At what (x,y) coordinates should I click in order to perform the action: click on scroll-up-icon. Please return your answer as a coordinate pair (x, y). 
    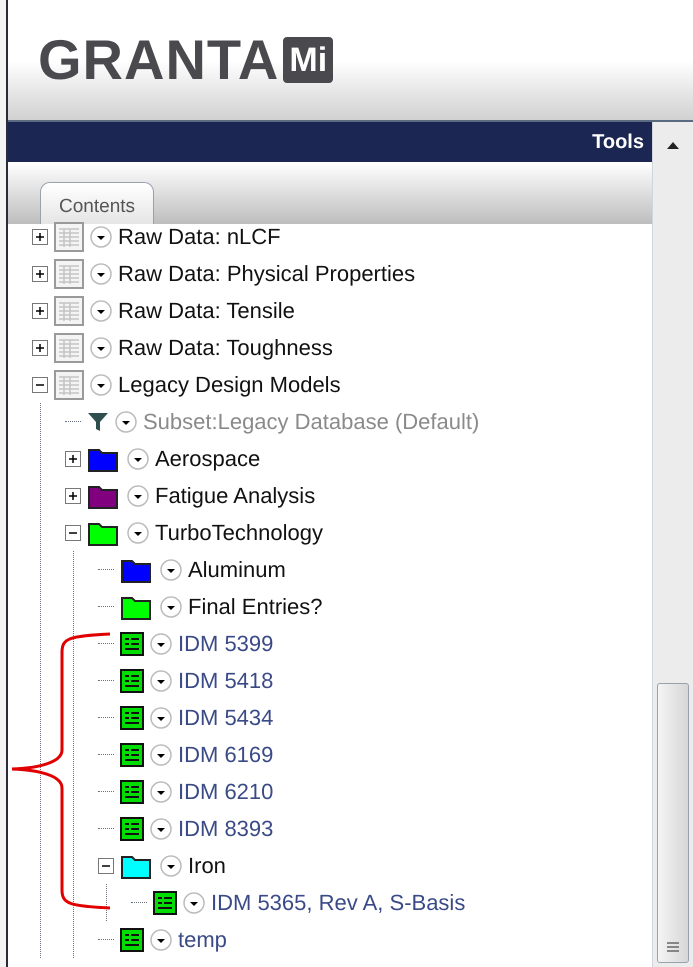
    Looking at the image, I should click on (673, 145).